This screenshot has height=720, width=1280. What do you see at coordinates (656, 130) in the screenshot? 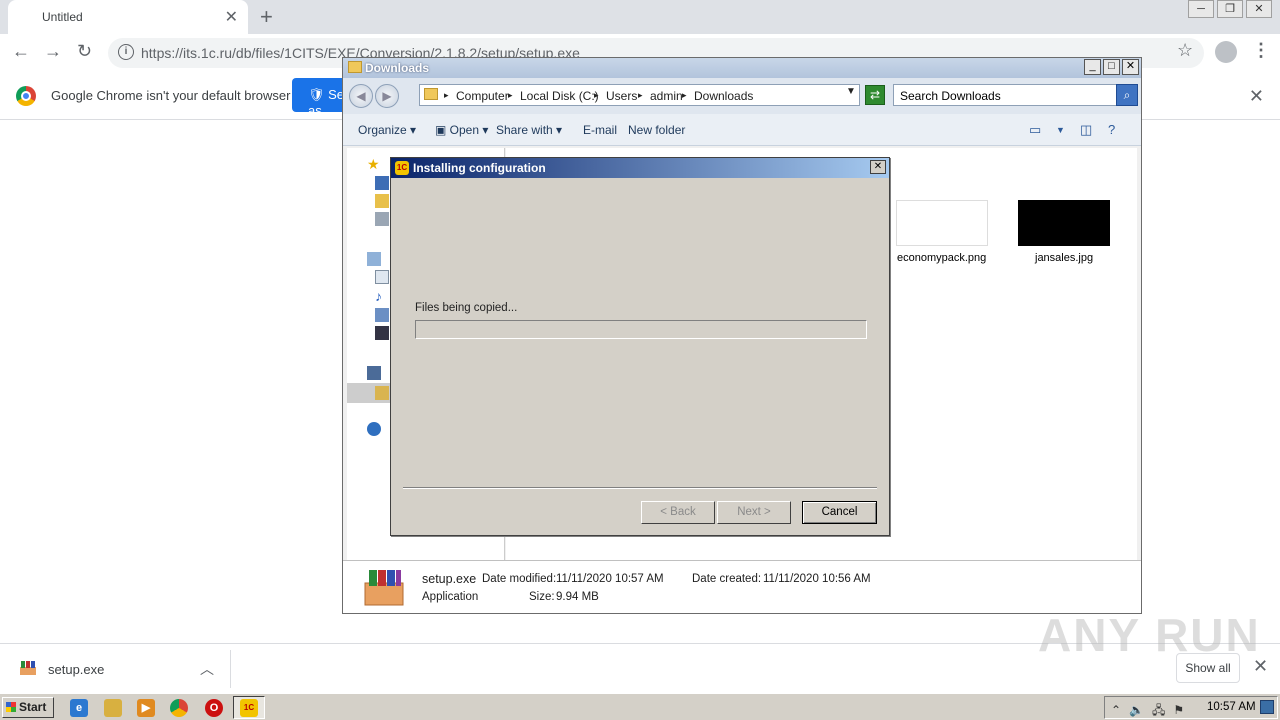
I see `new-folder-button: New folder` at bounding box center [656, 130].